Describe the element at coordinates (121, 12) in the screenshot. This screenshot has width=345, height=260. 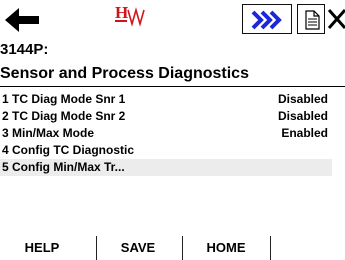
I see `logo-letter: H` at that location.